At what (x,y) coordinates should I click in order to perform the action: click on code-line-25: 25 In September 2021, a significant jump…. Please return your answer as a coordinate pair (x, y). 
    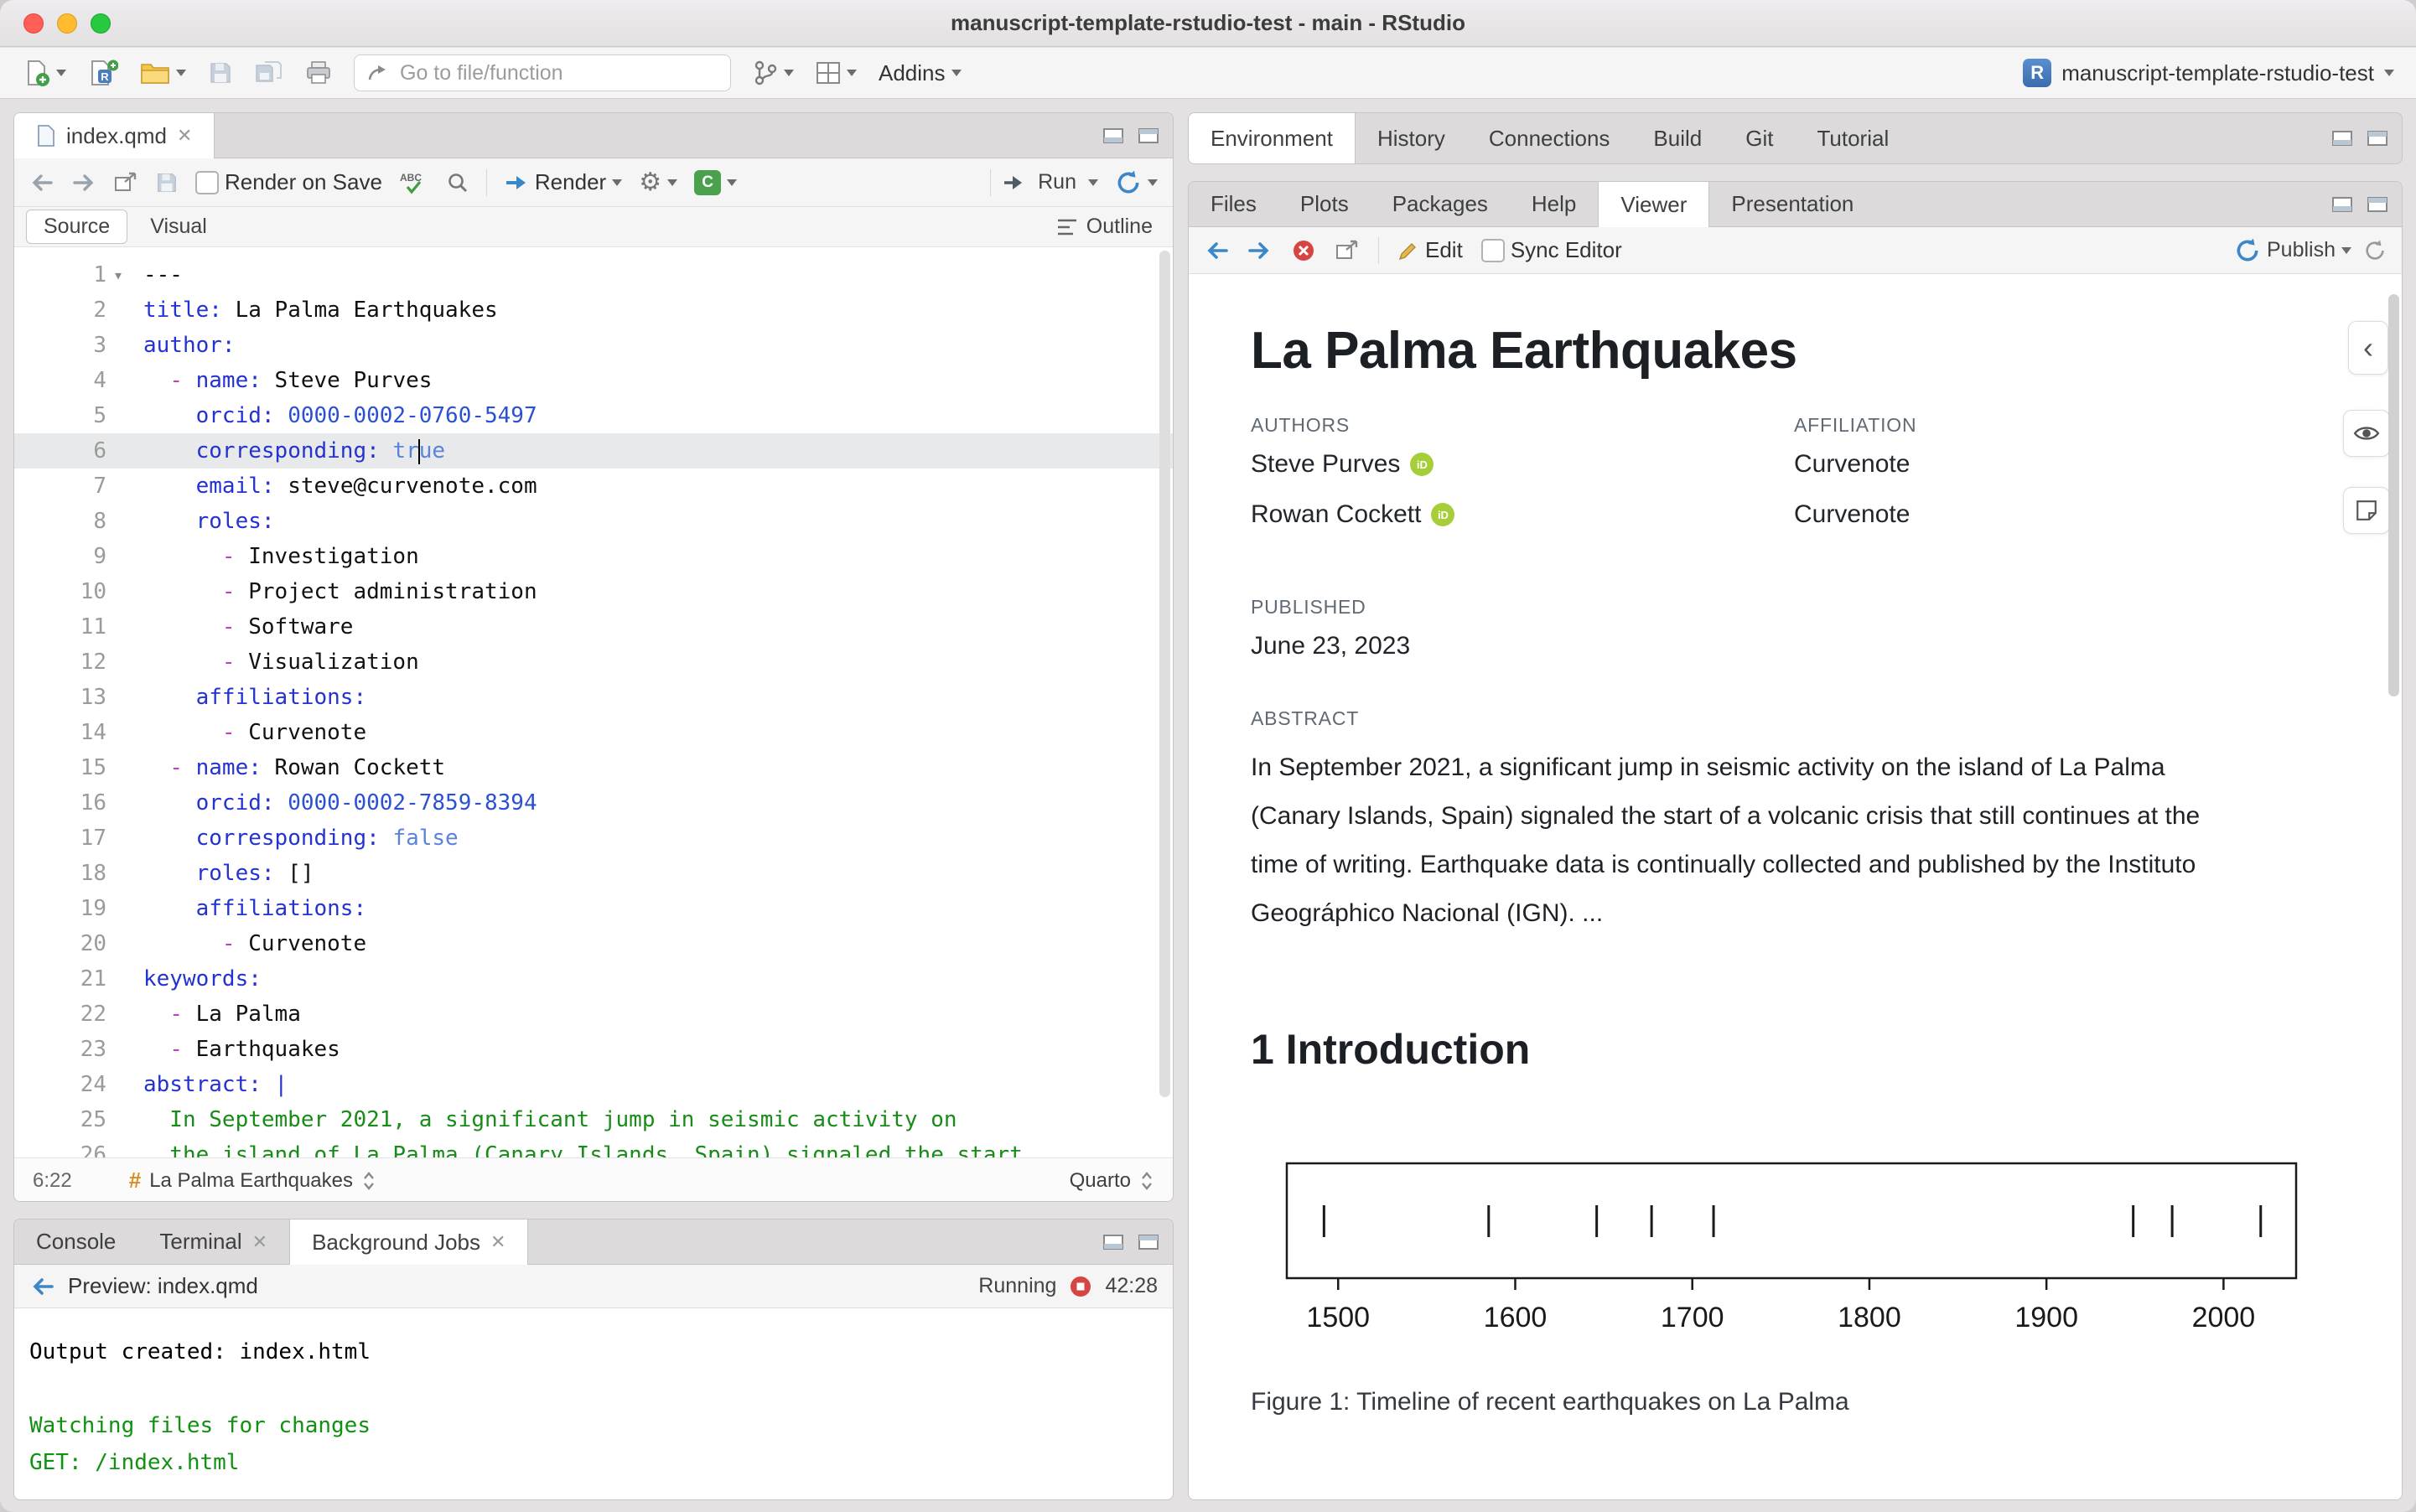
    Looking at the image, I should click on (594, 1119).